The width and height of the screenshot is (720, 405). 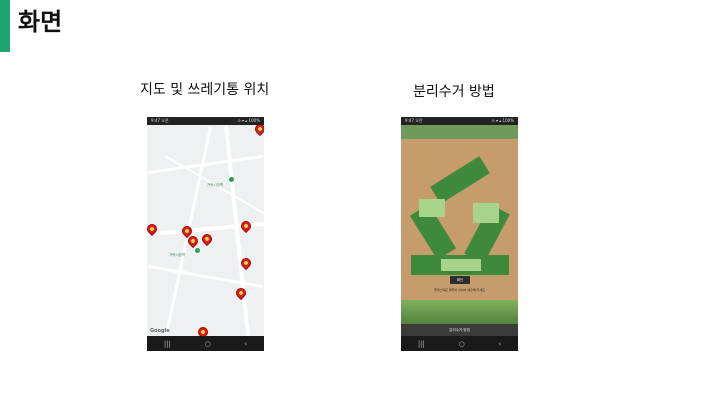 What do you see at coordinates (460, 280) in the screenshot?
I see `confirm-button: 확인` at bounding box center [460, 280].